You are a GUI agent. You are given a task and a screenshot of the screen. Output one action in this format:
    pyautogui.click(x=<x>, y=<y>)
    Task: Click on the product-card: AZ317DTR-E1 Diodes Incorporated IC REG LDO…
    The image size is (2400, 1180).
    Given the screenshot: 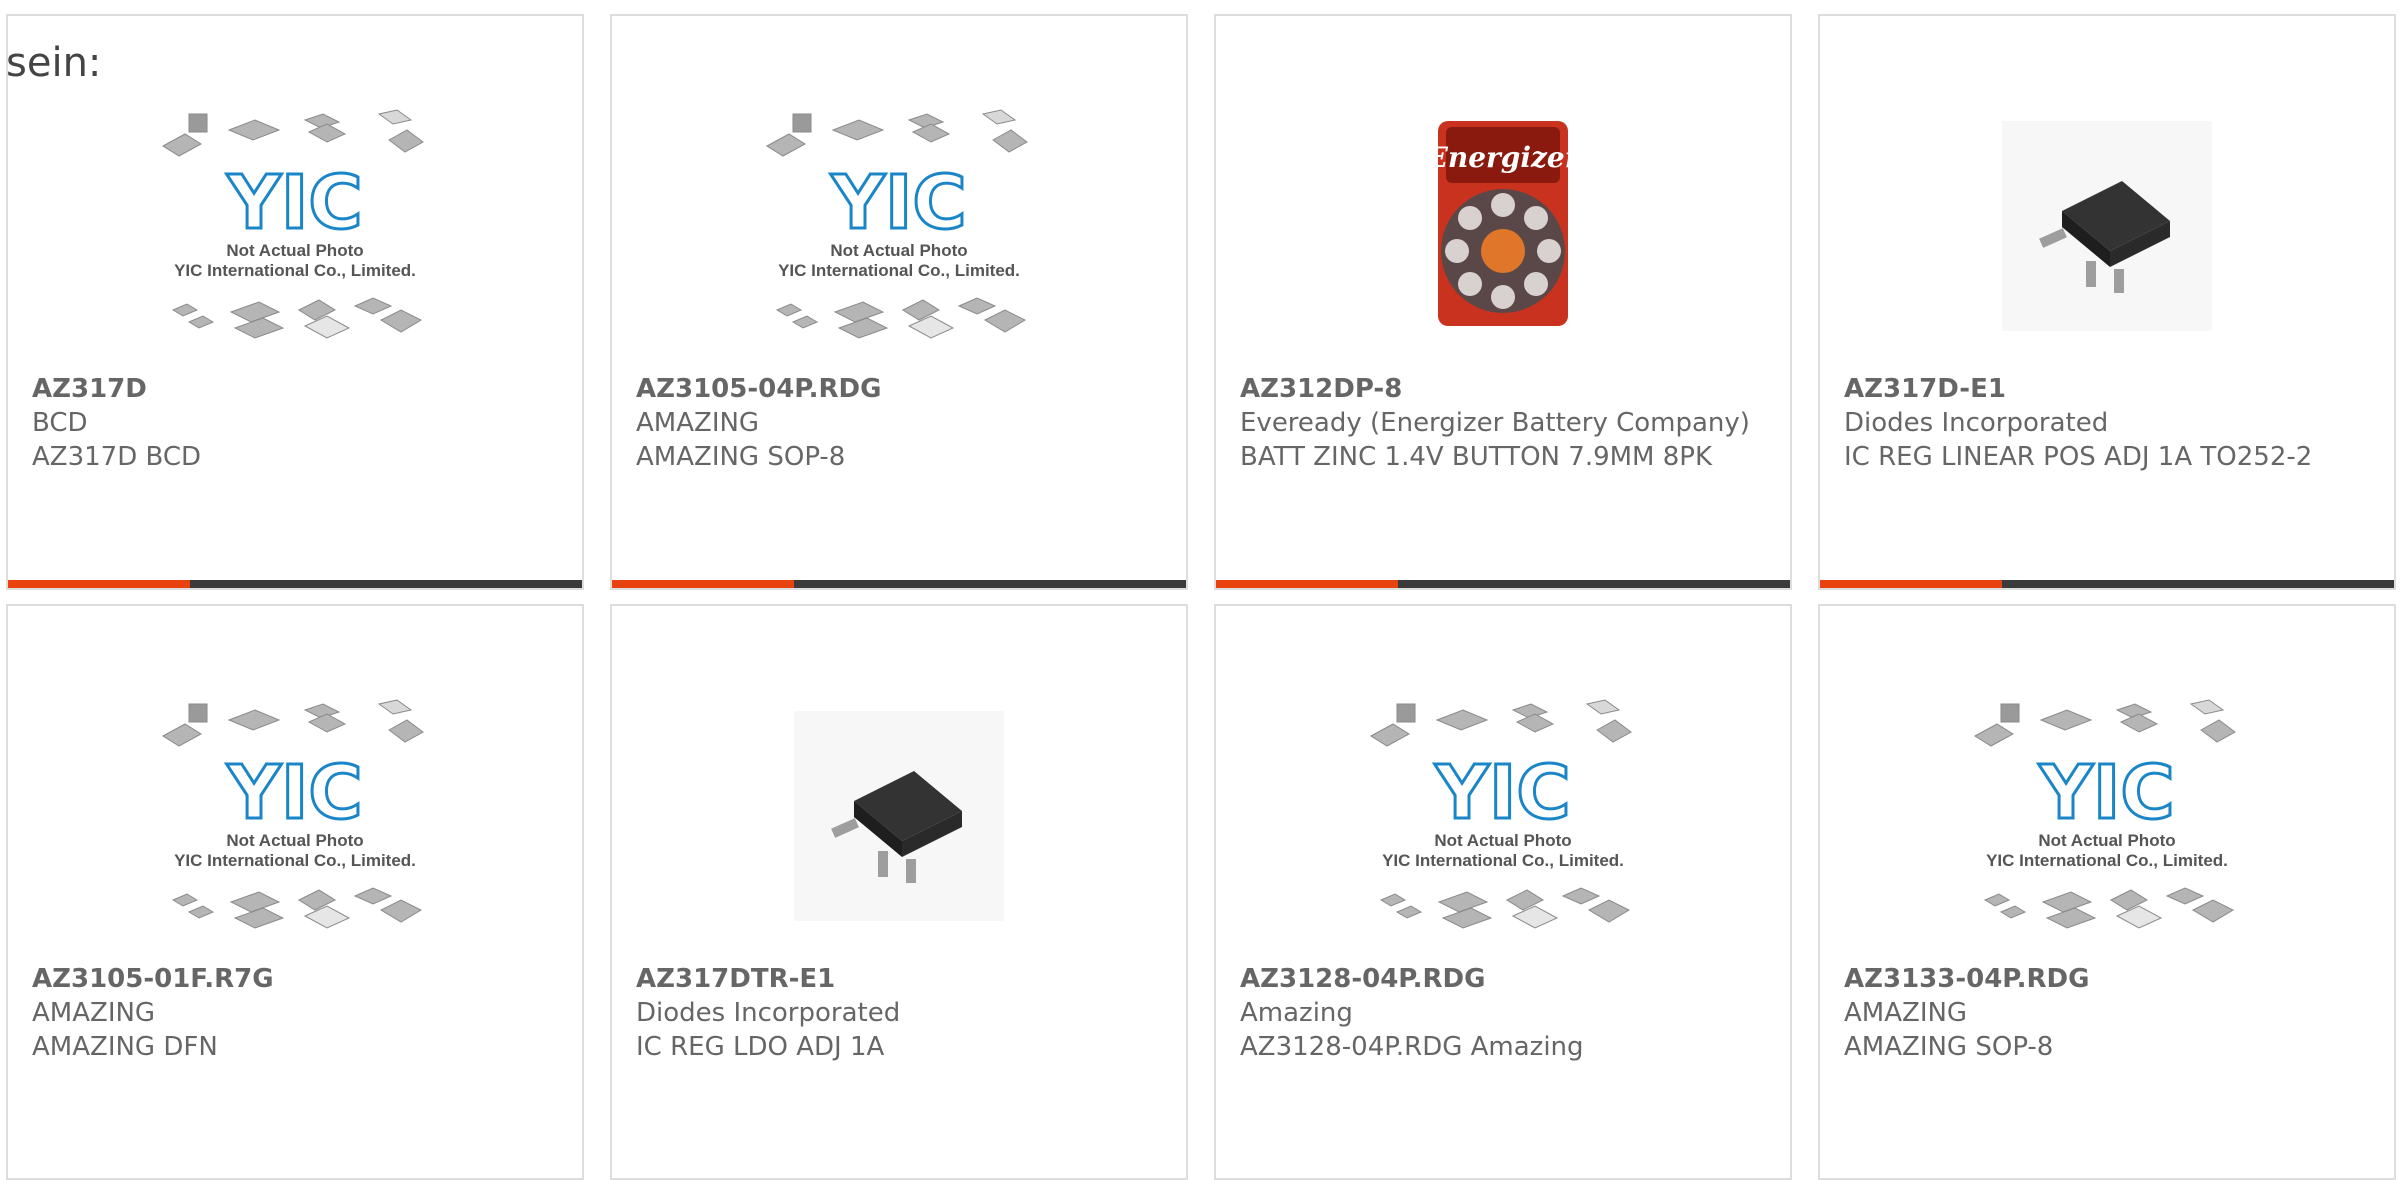 What is the action you would take?
    pyautogui.click(x=899, y=892)
    